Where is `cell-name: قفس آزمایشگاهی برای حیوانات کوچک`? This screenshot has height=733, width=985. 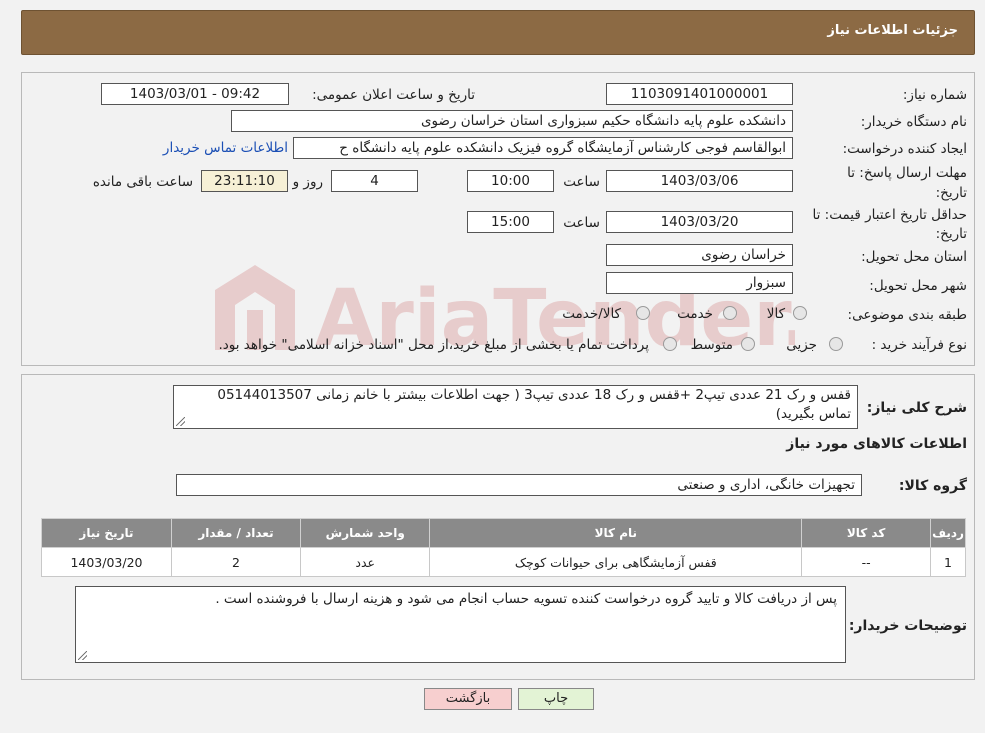 cell-name: قفس آزمایشگاهی برای حیوانات کوچک is located at coordinates (616, 562).